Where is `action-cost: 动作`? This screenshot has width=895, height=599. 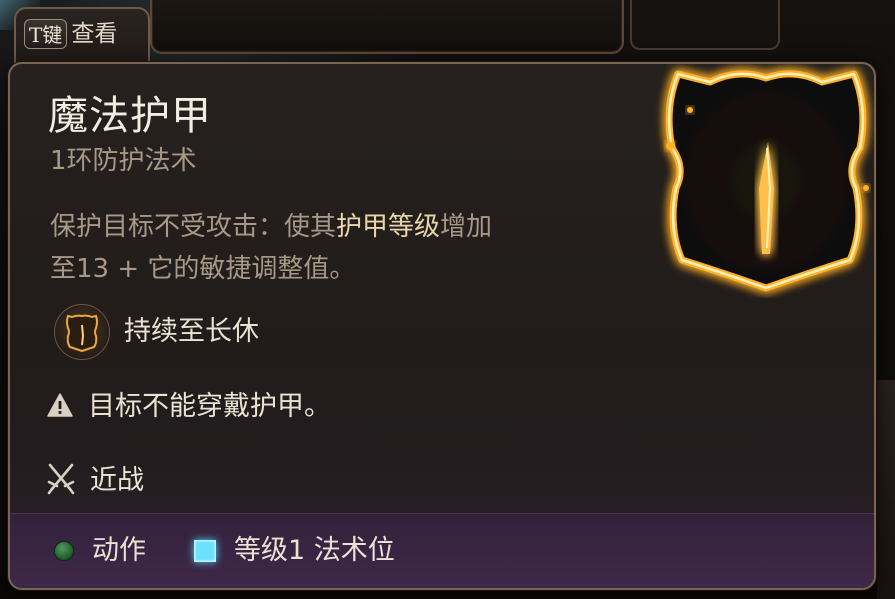 action-cost: 动作 is located at coordinates (100, 551).